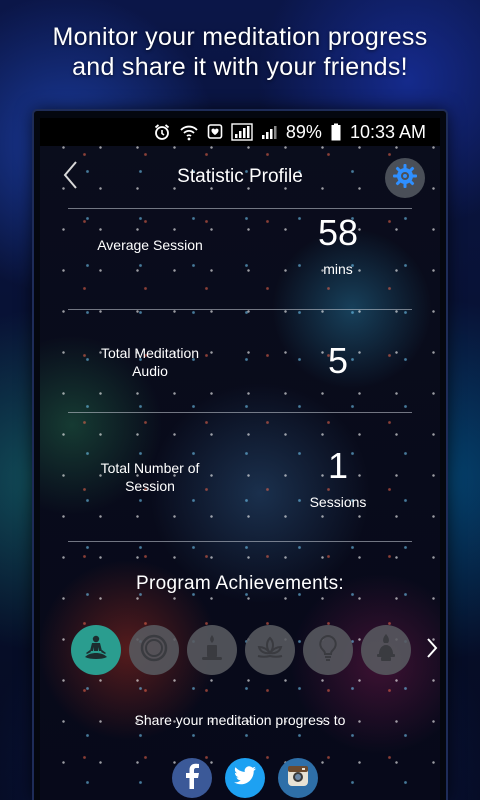 The height and width of the screenshot is (800, 480). I want to click on lightbulb-icon, so click(328, 650).